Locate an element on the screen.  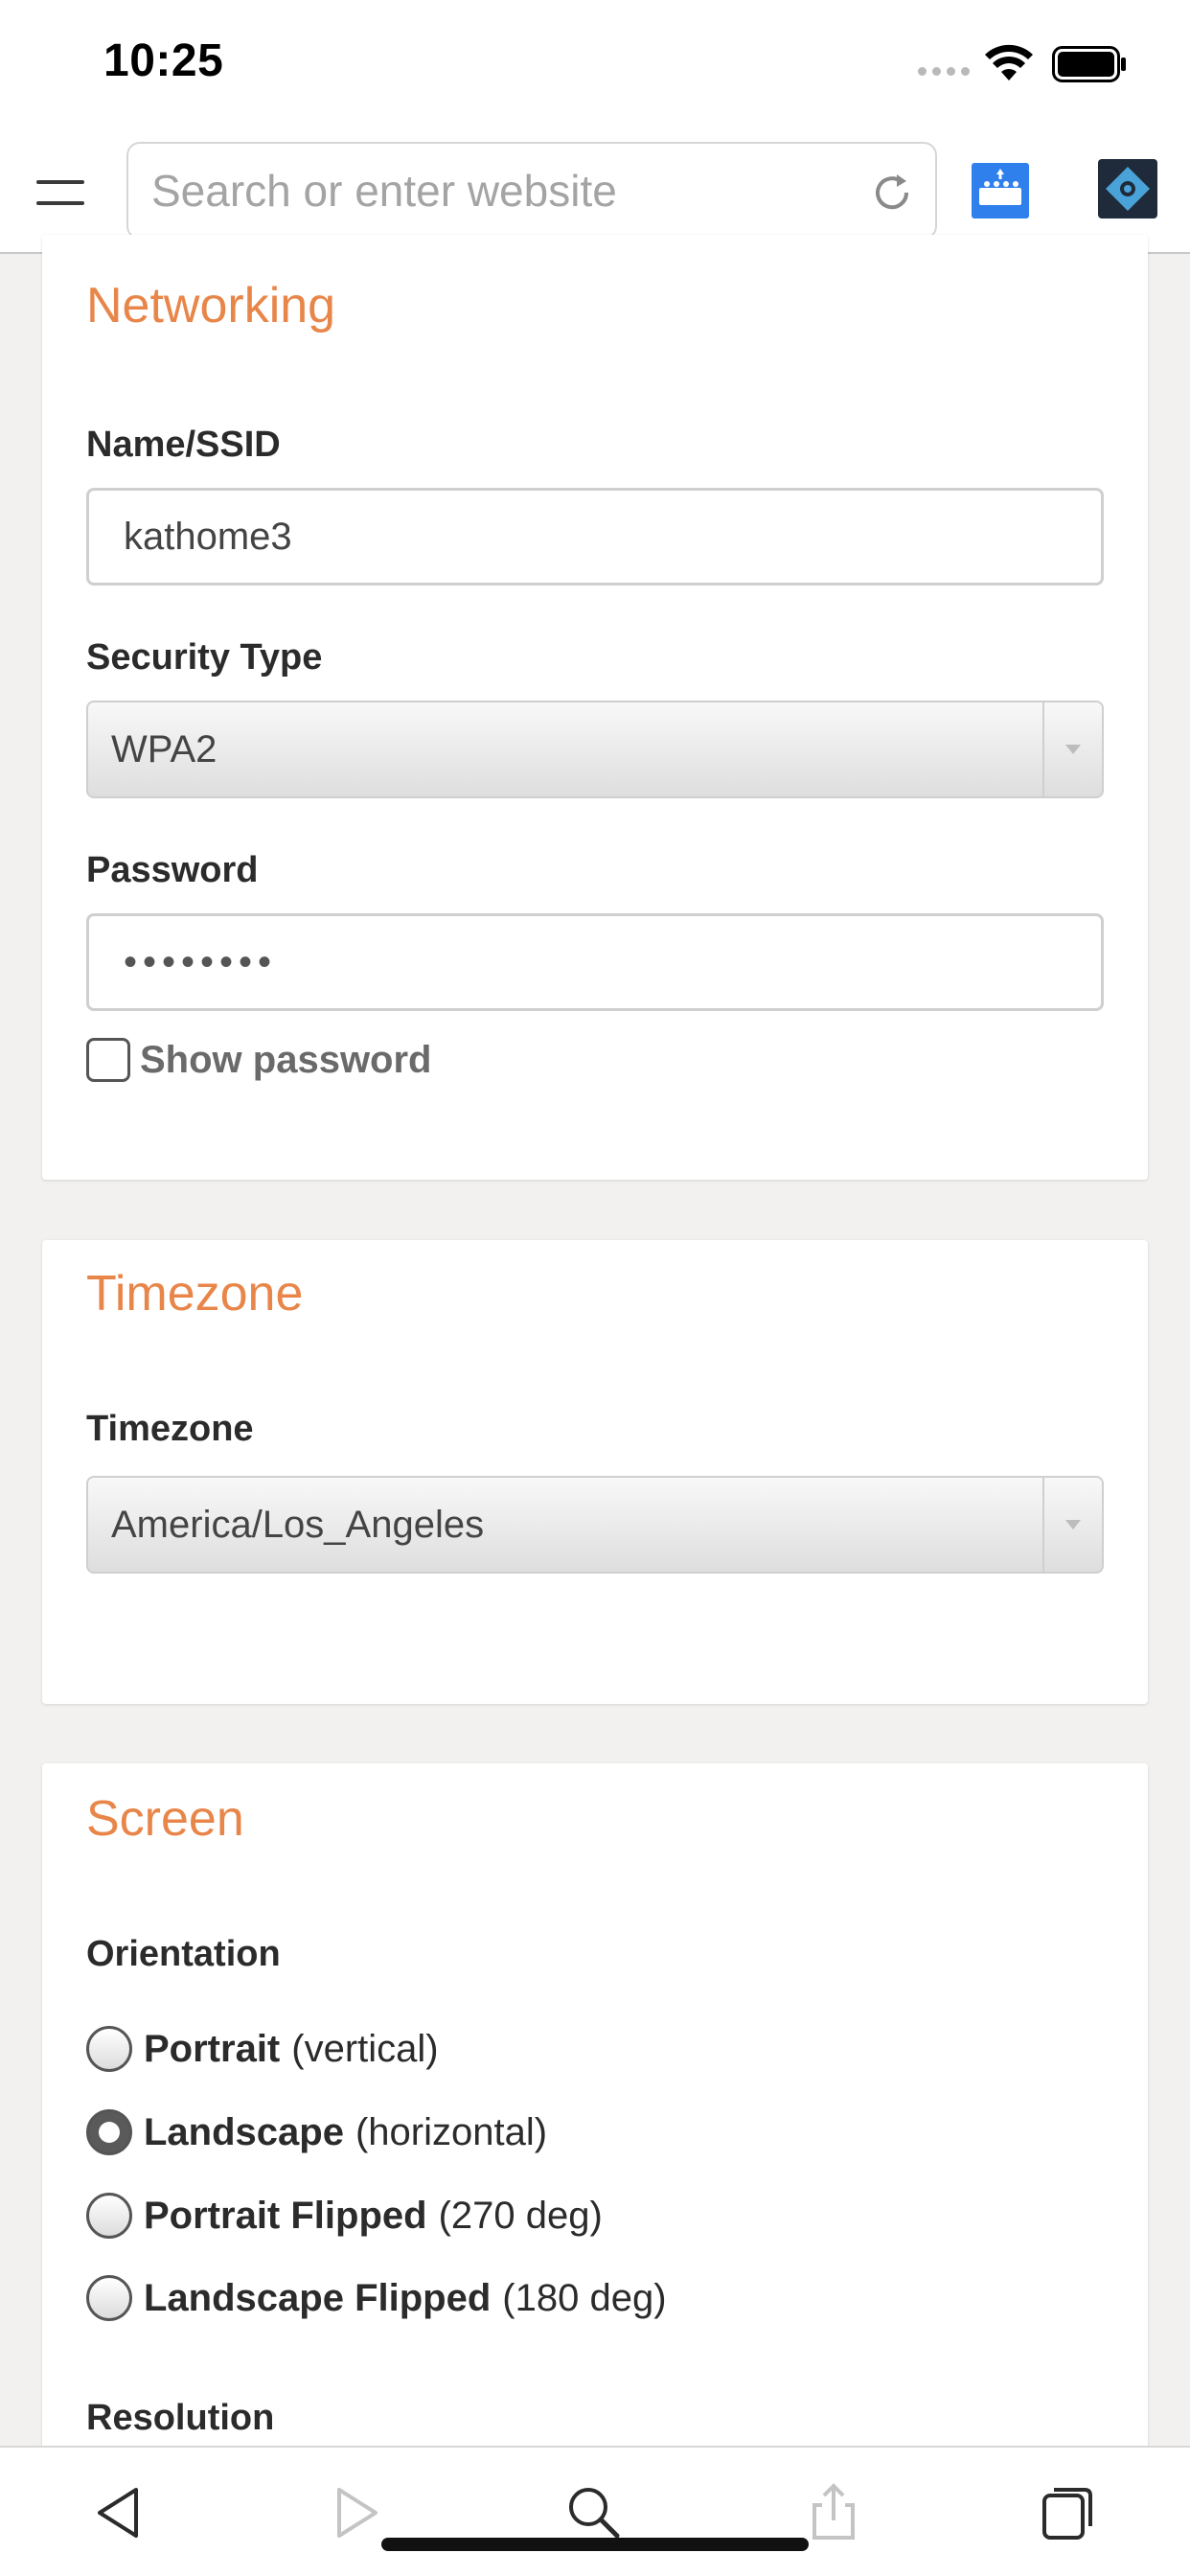
signal-icon is located at coordinates (944, 71).